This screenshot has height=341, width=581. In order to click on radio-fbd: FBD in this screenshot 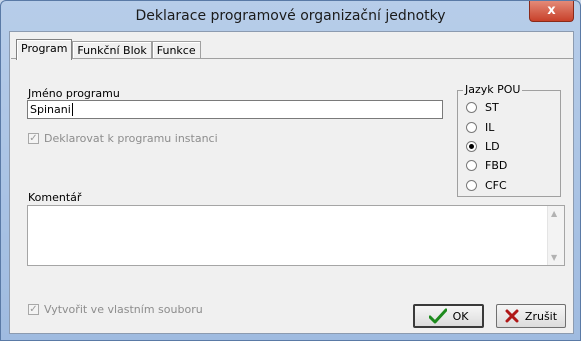, I will do `click(486, 165)`.